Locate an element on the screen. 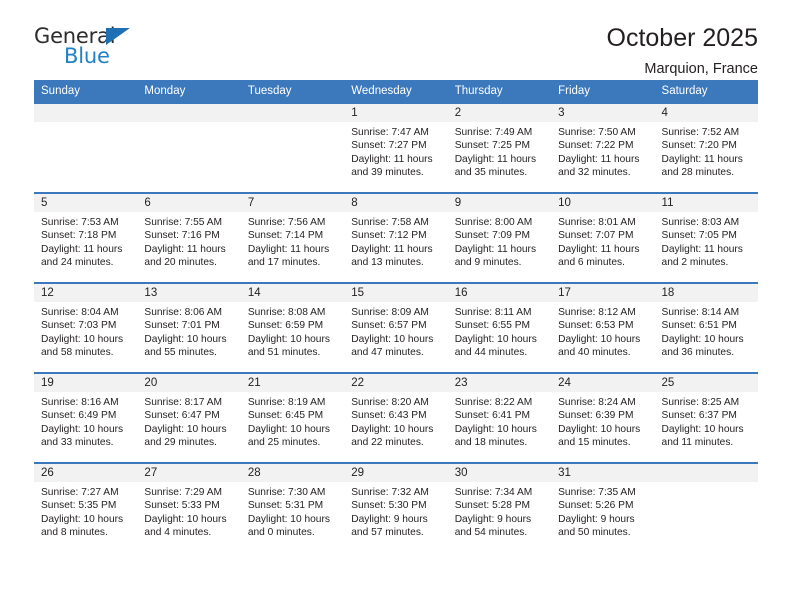 The width and height of the screenshot is (792, 612). sunset-text: Sunset: 6:37 PM is located at coordinates (699, 416).